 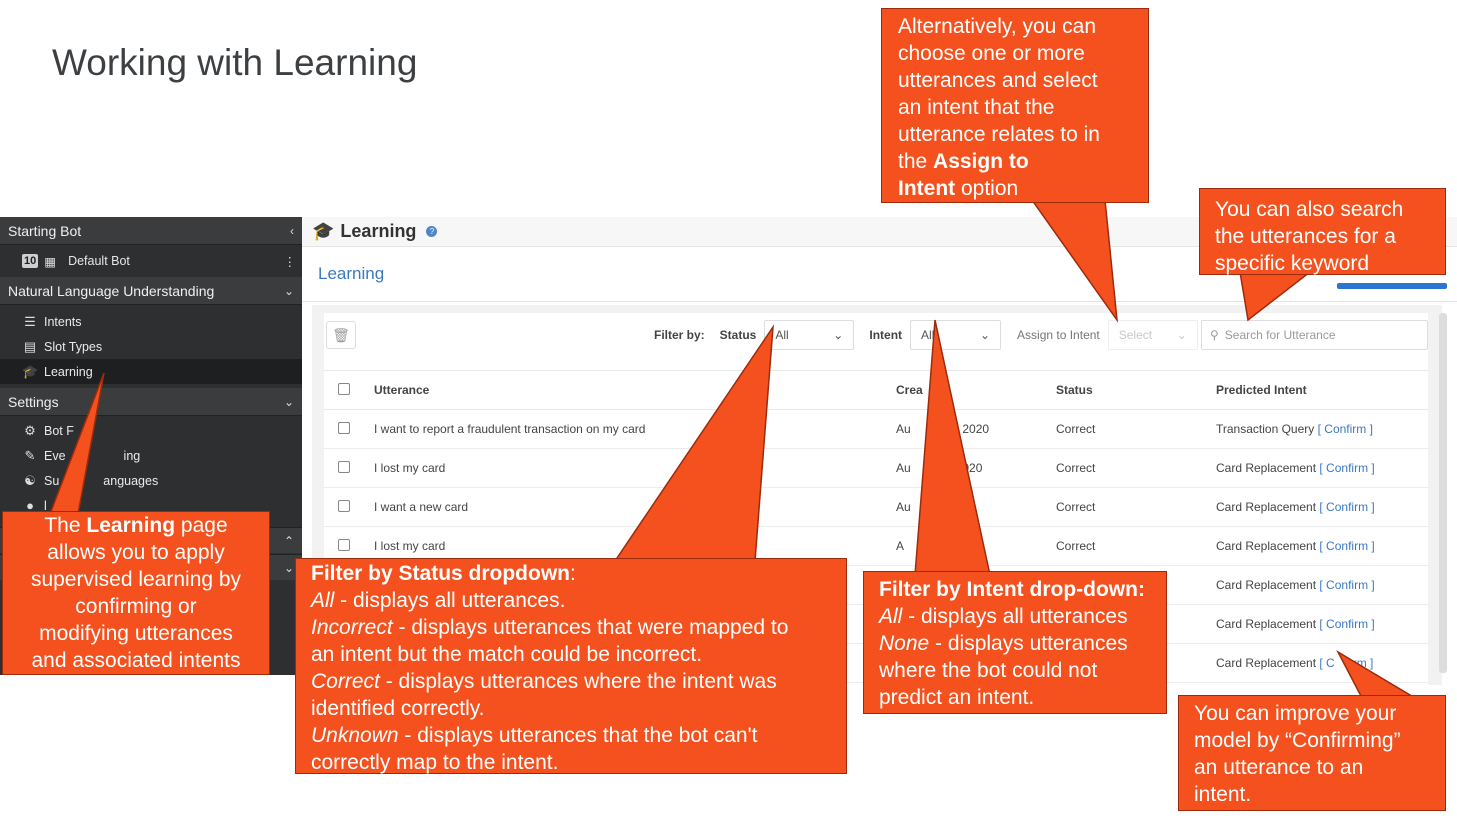 I want to click on assign-intent-placeholder: Select, so click(x=1135, y=335).